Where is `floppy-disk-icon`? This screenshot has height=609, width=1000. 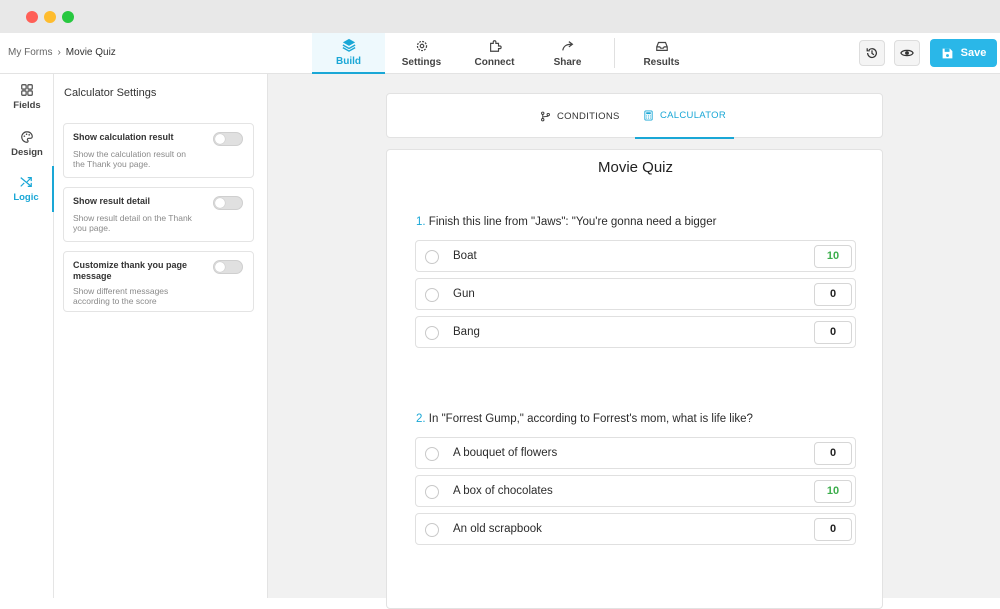
floppy-disk-icon is located at coordinates (947, 53).